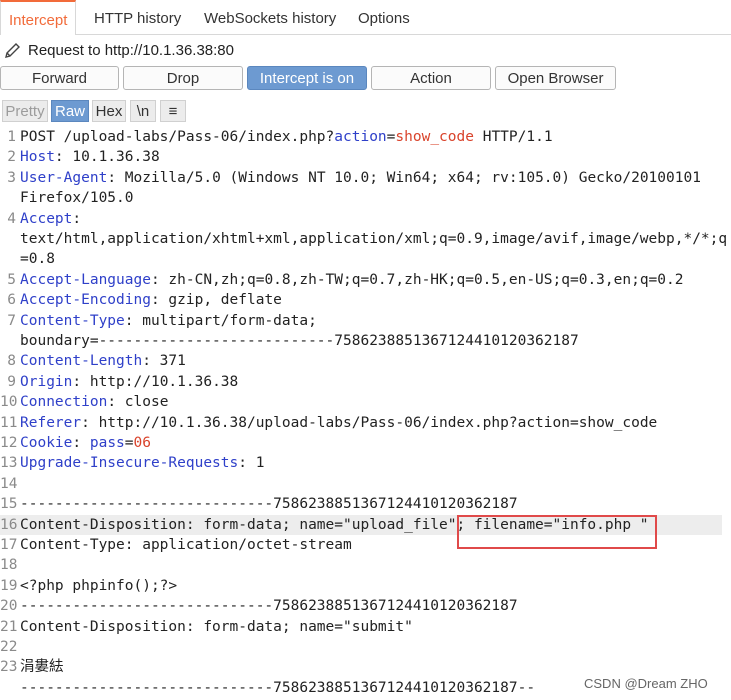  What do you see at coordinates (9, 524) in the screenshot?
I see `line-number: 16` at bounding box center [9, 524].